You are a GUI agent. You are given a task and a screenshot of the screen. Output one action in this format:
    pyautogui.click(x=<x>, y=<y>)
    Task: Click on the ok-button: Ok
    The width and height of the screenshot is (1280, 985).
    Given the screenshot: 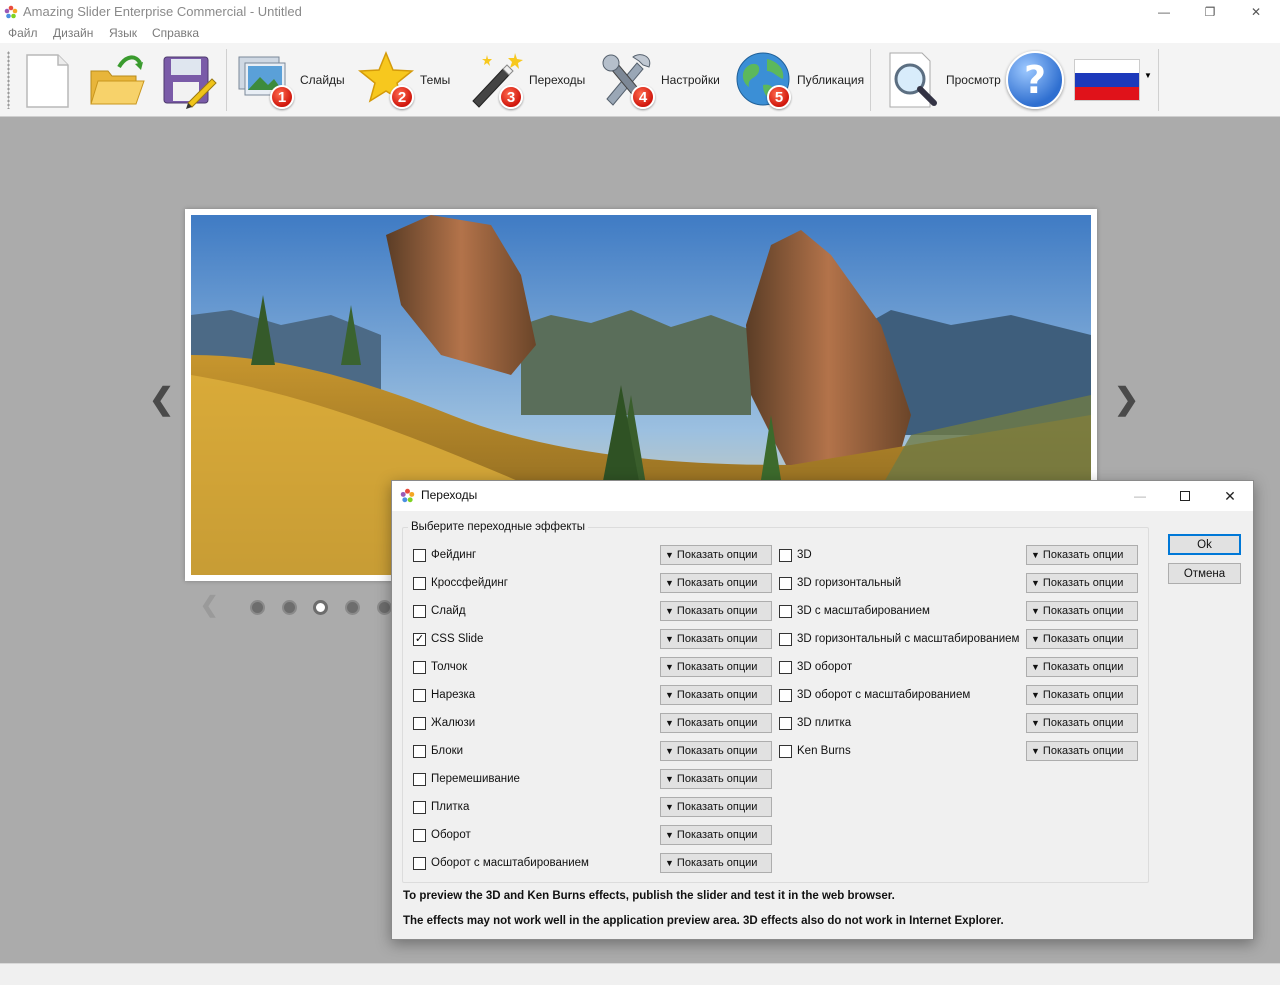 What is the action you would take?
    pyautogui.click(x=1204, y=544)
    